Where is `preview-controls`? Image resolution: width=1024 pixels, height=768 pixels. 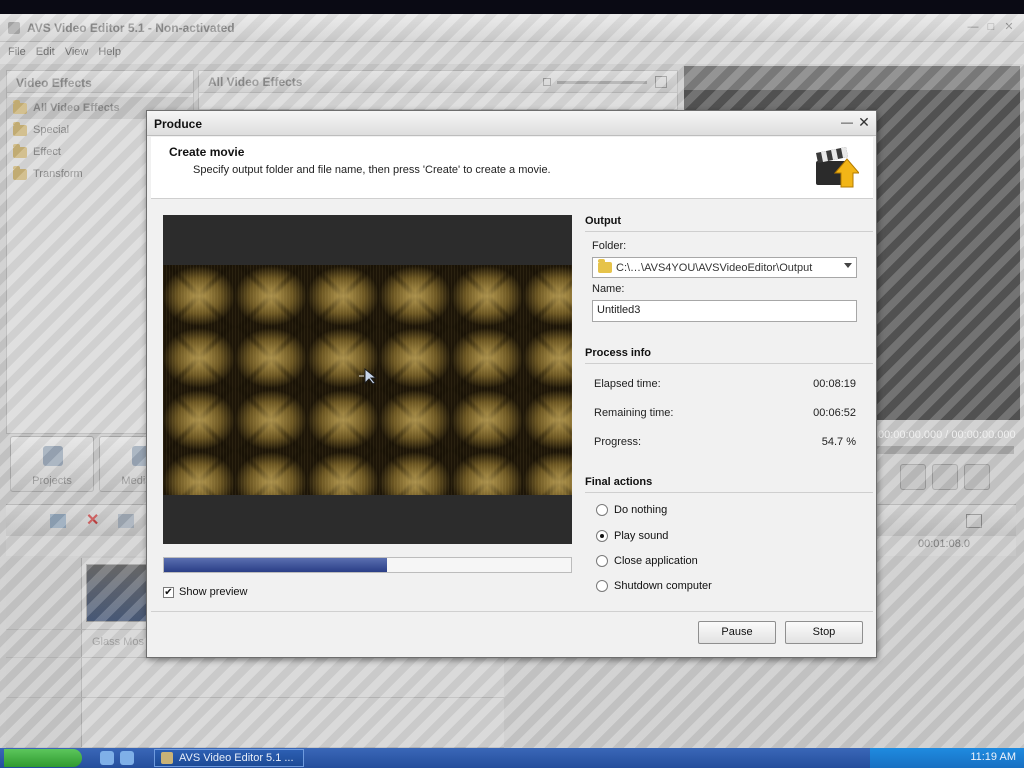
preview-controls is located at coordinates (945, 477).